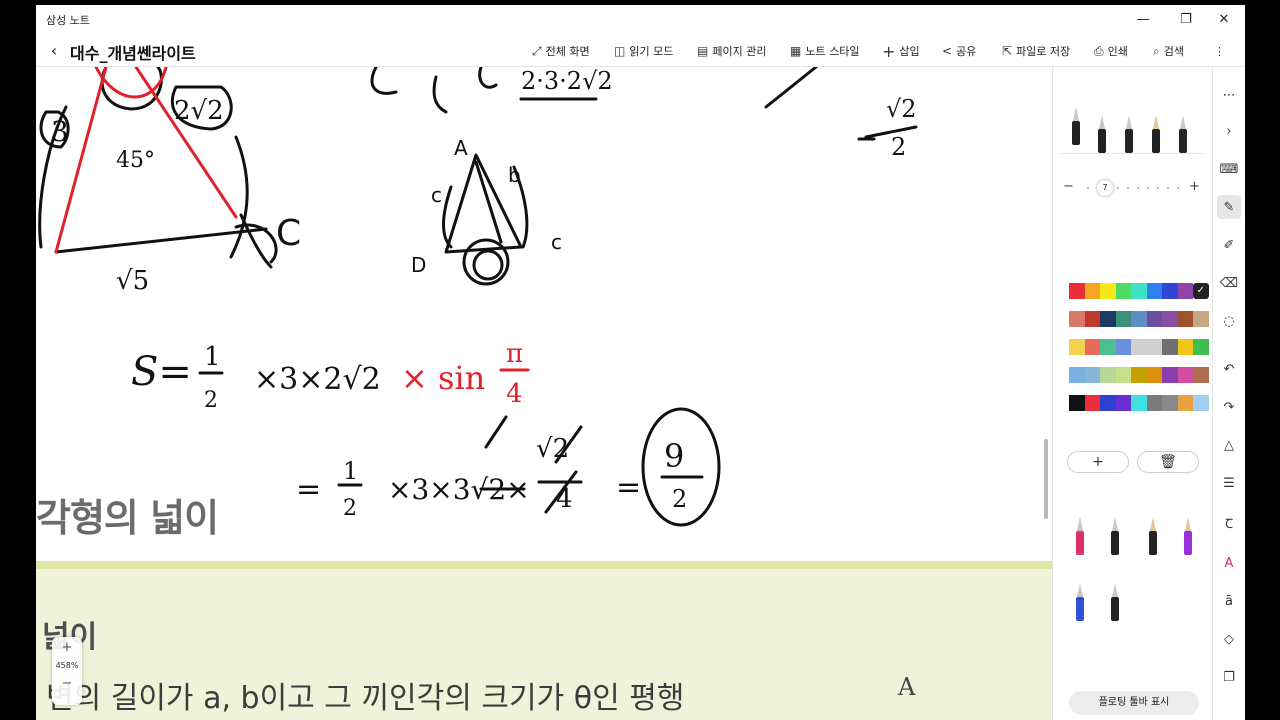  What do you see at coordinates (1068, 186) in the screenshot?
I see `size-decrease-button: −` at bounding box center [1068, 186].